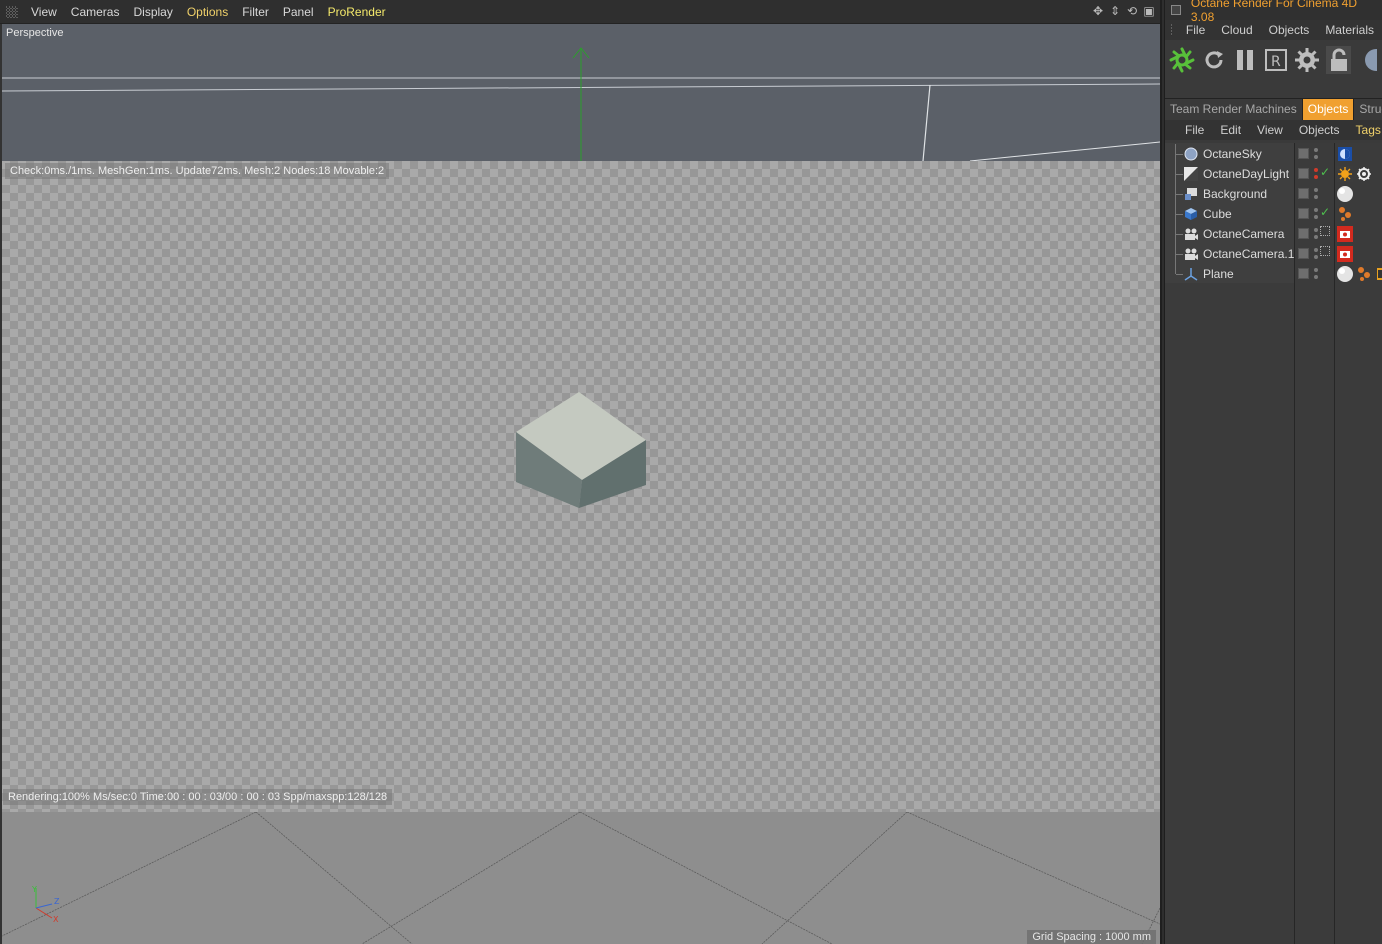 The height and width of the screenshot is (944, 1382). What do you see at coordinates (1235, 194) in the screenshot?
I see `object-name: Background` at bounding box center [1235, 194].